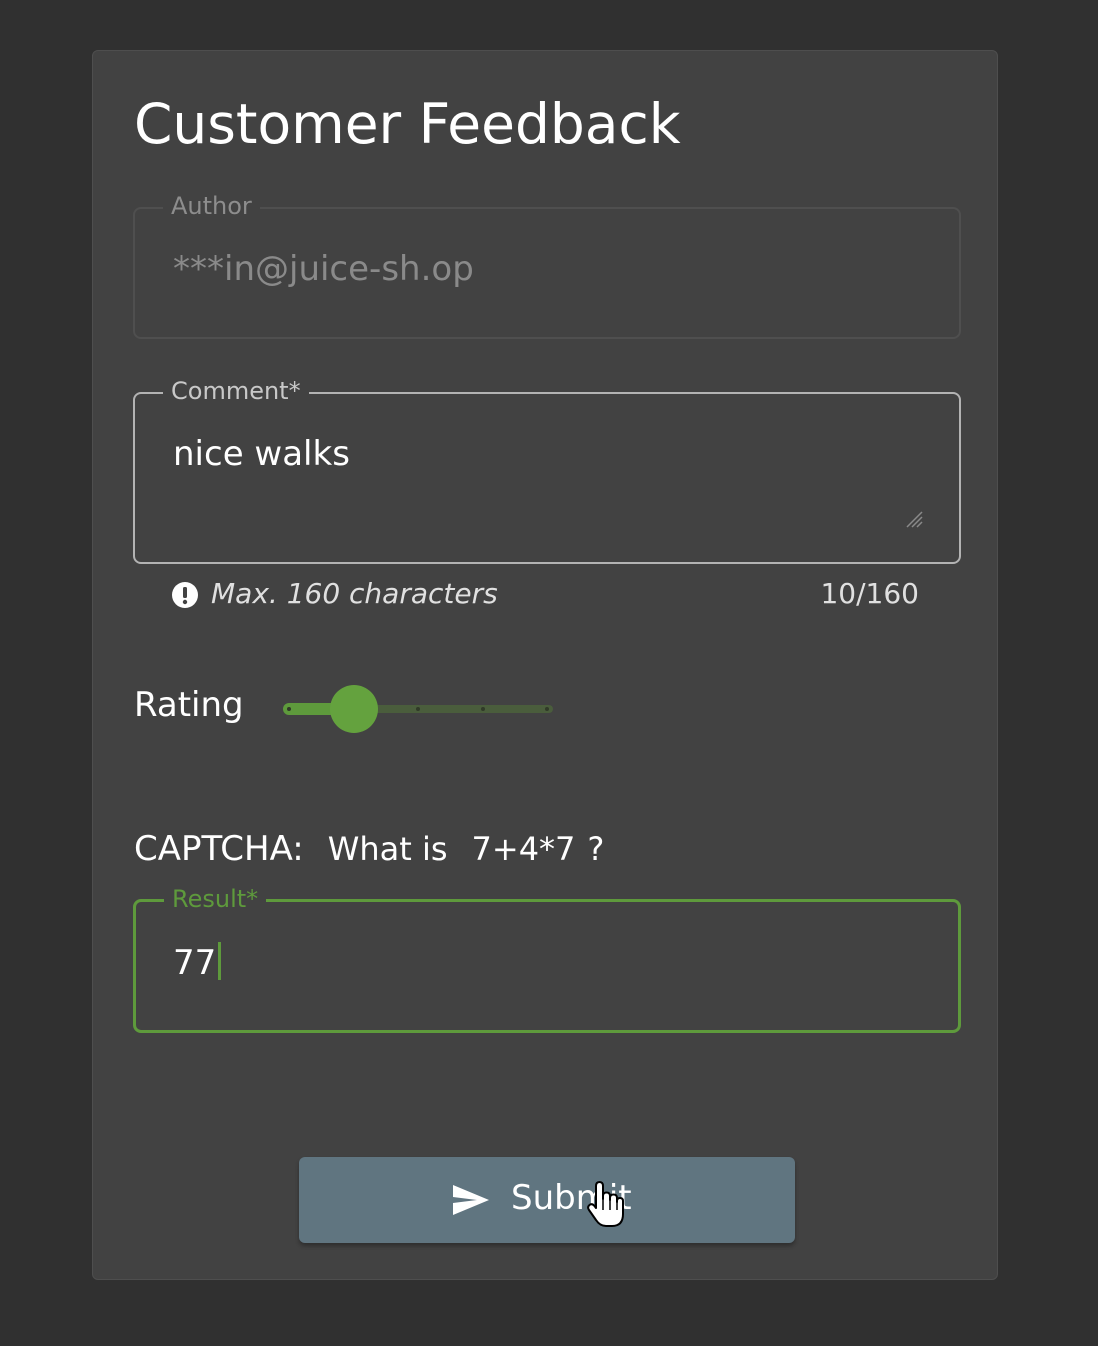 This screenshot has width=1098, height=1346. Describe the element at coordinates (220, 961) in the screenshot. I see `text-caret` at that location.